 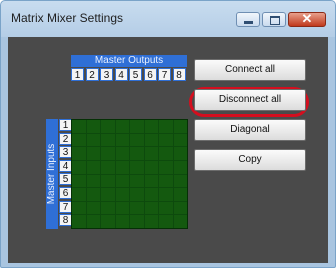 What do you see at coordinates (121, 74) in the screenshot?
I see `output-column-label: 4` at bounding box center [121, 74].